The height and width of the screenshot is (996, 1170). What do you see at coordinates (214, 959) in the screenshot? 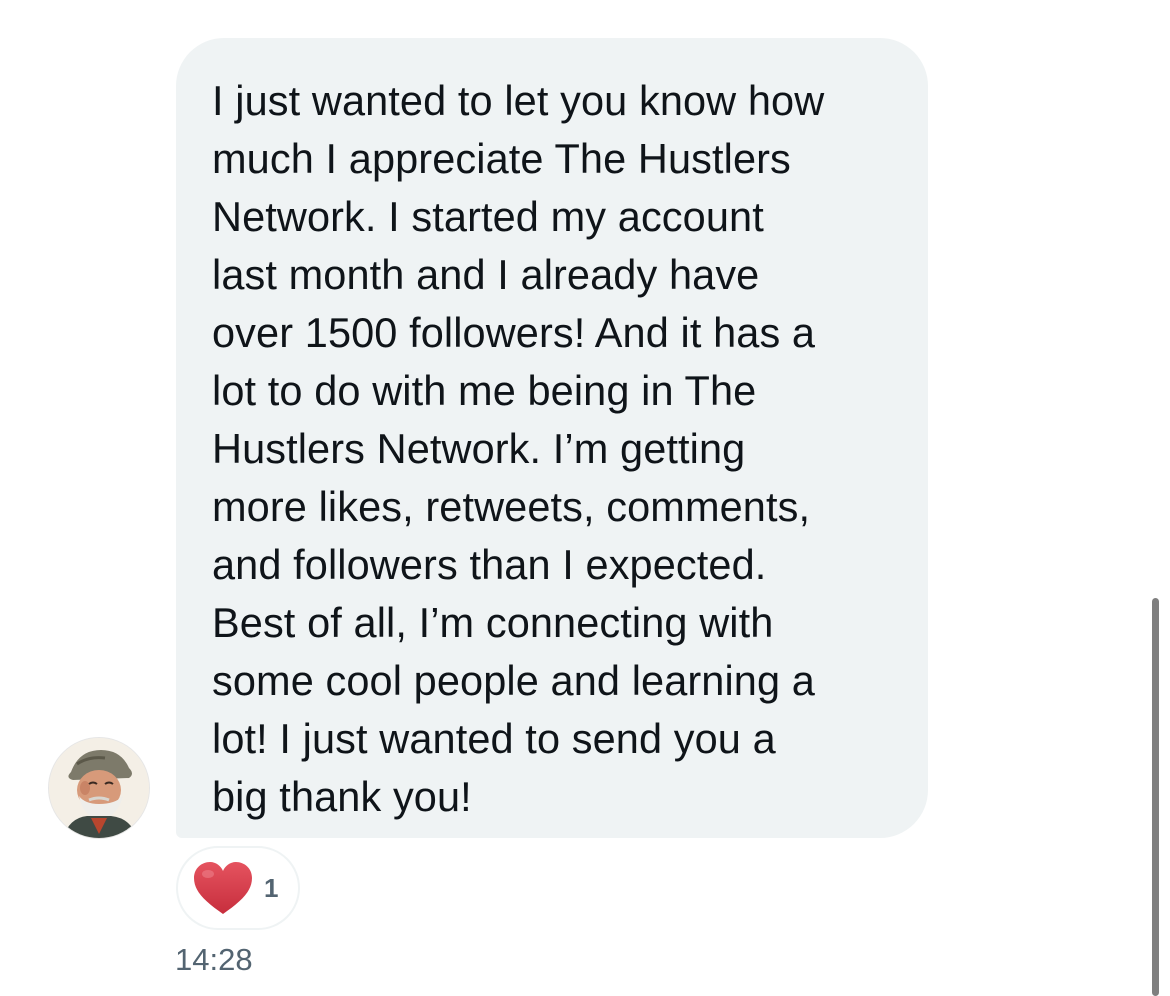
I see `message-timestamp: 14:28` at bounding box center [214, 959].